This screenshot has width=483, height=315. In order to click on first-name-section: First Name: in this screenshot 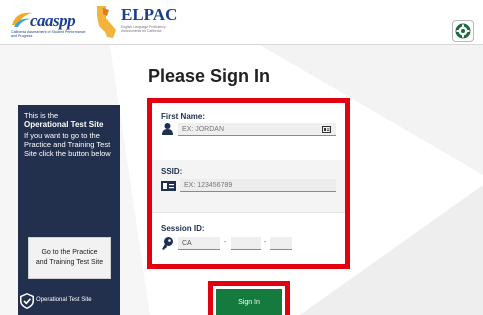, I will do `click(248, 132)`.